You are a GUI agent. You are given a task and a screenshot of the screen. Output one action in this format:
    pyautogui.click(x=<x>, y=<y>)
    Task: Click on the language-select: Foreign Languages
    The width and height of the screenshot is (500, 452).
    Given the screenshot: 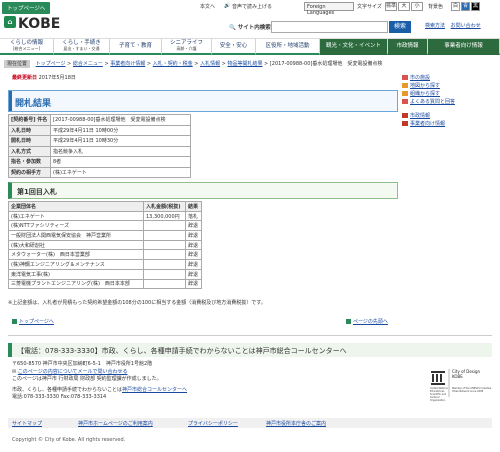 What is the action you would take?
    pyautogui.click(x=329, y=9)
    